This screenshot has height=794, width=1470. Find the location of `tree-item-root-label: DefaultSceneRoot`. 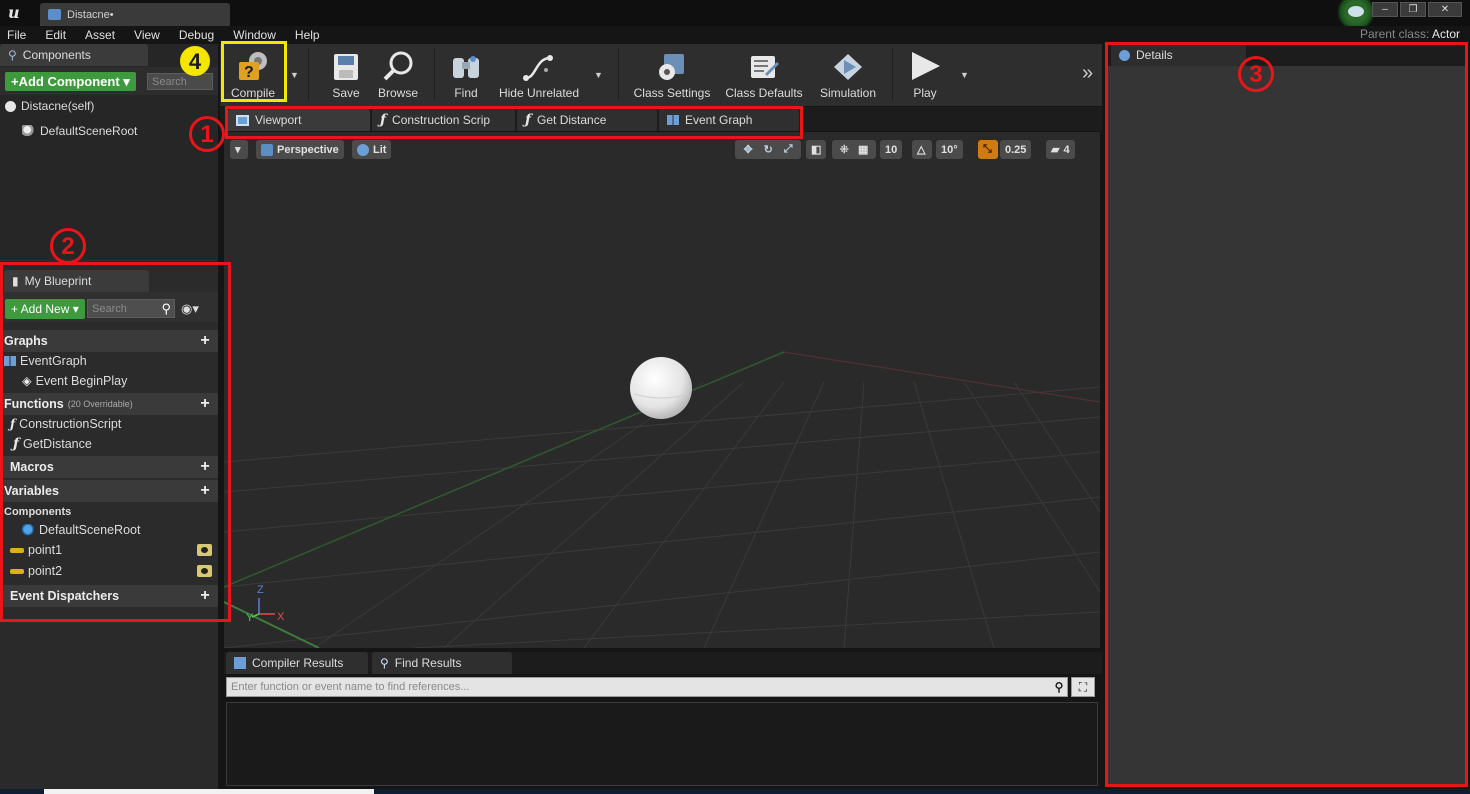

tree-item-root-label: DefaultSceneRoot is located at coordinates (89, 131).